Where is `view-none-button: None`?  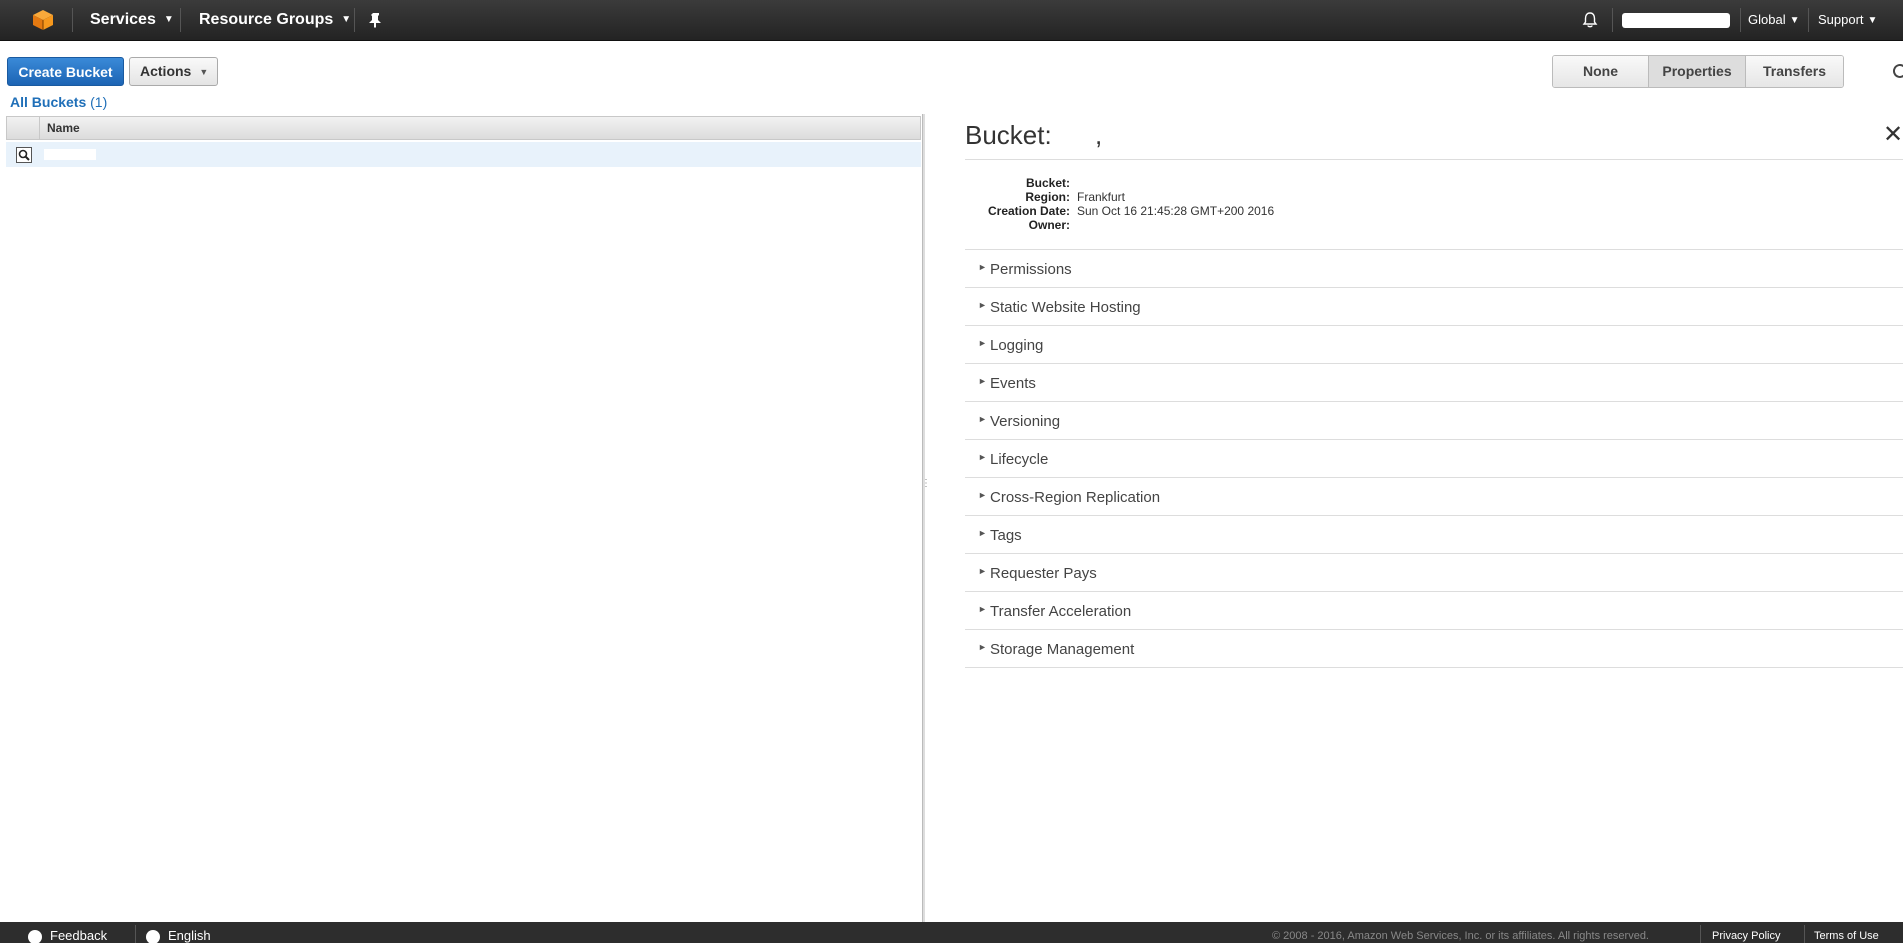 view-none-button: None is located at coordinates (1601, 71).